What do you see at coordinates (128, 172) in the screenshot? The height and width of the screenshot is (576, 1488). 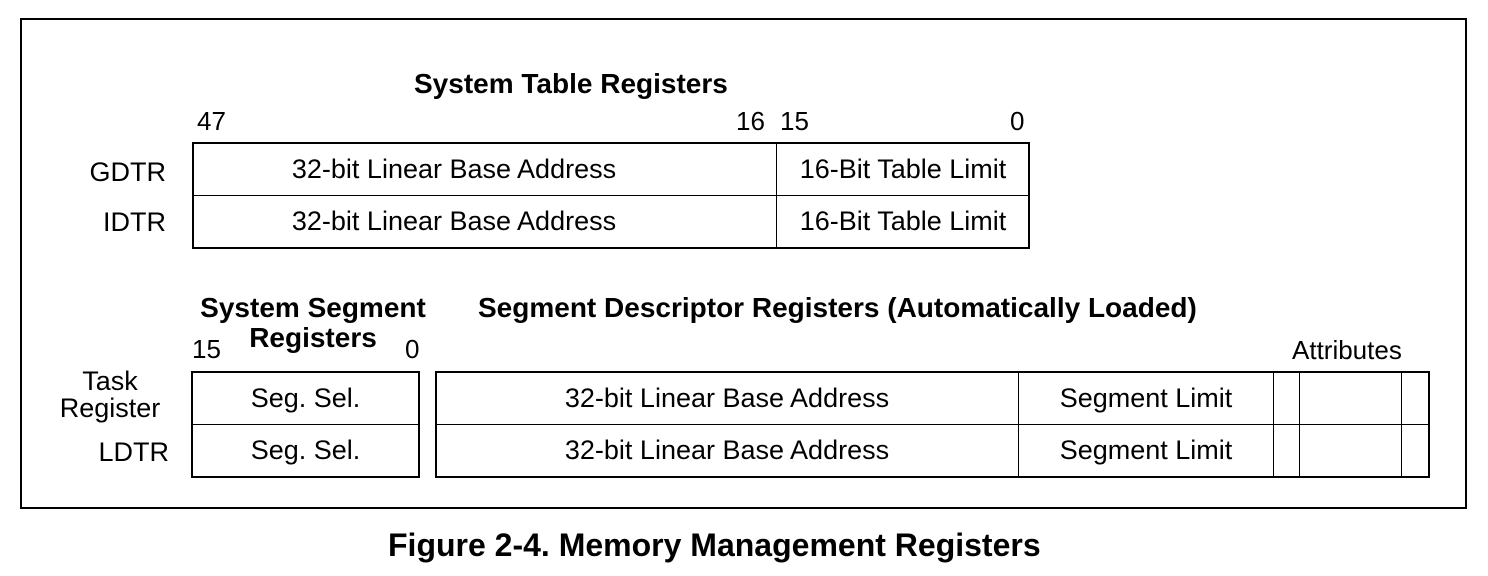 I see `gdtr-label: GDTR` at bounding box center [128, 172].